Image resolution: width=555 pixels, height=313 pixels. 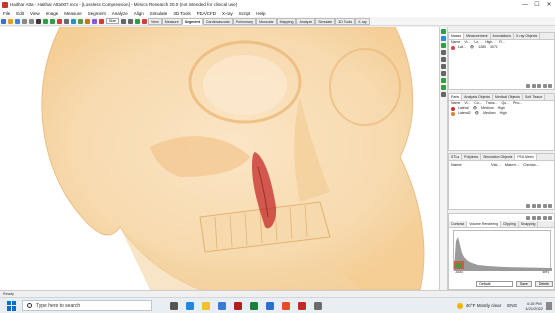 What do you see at coordinates (494, 284) in the screenshot?
I see `preset-dropdown: Default` at bounding box center [494, 284].